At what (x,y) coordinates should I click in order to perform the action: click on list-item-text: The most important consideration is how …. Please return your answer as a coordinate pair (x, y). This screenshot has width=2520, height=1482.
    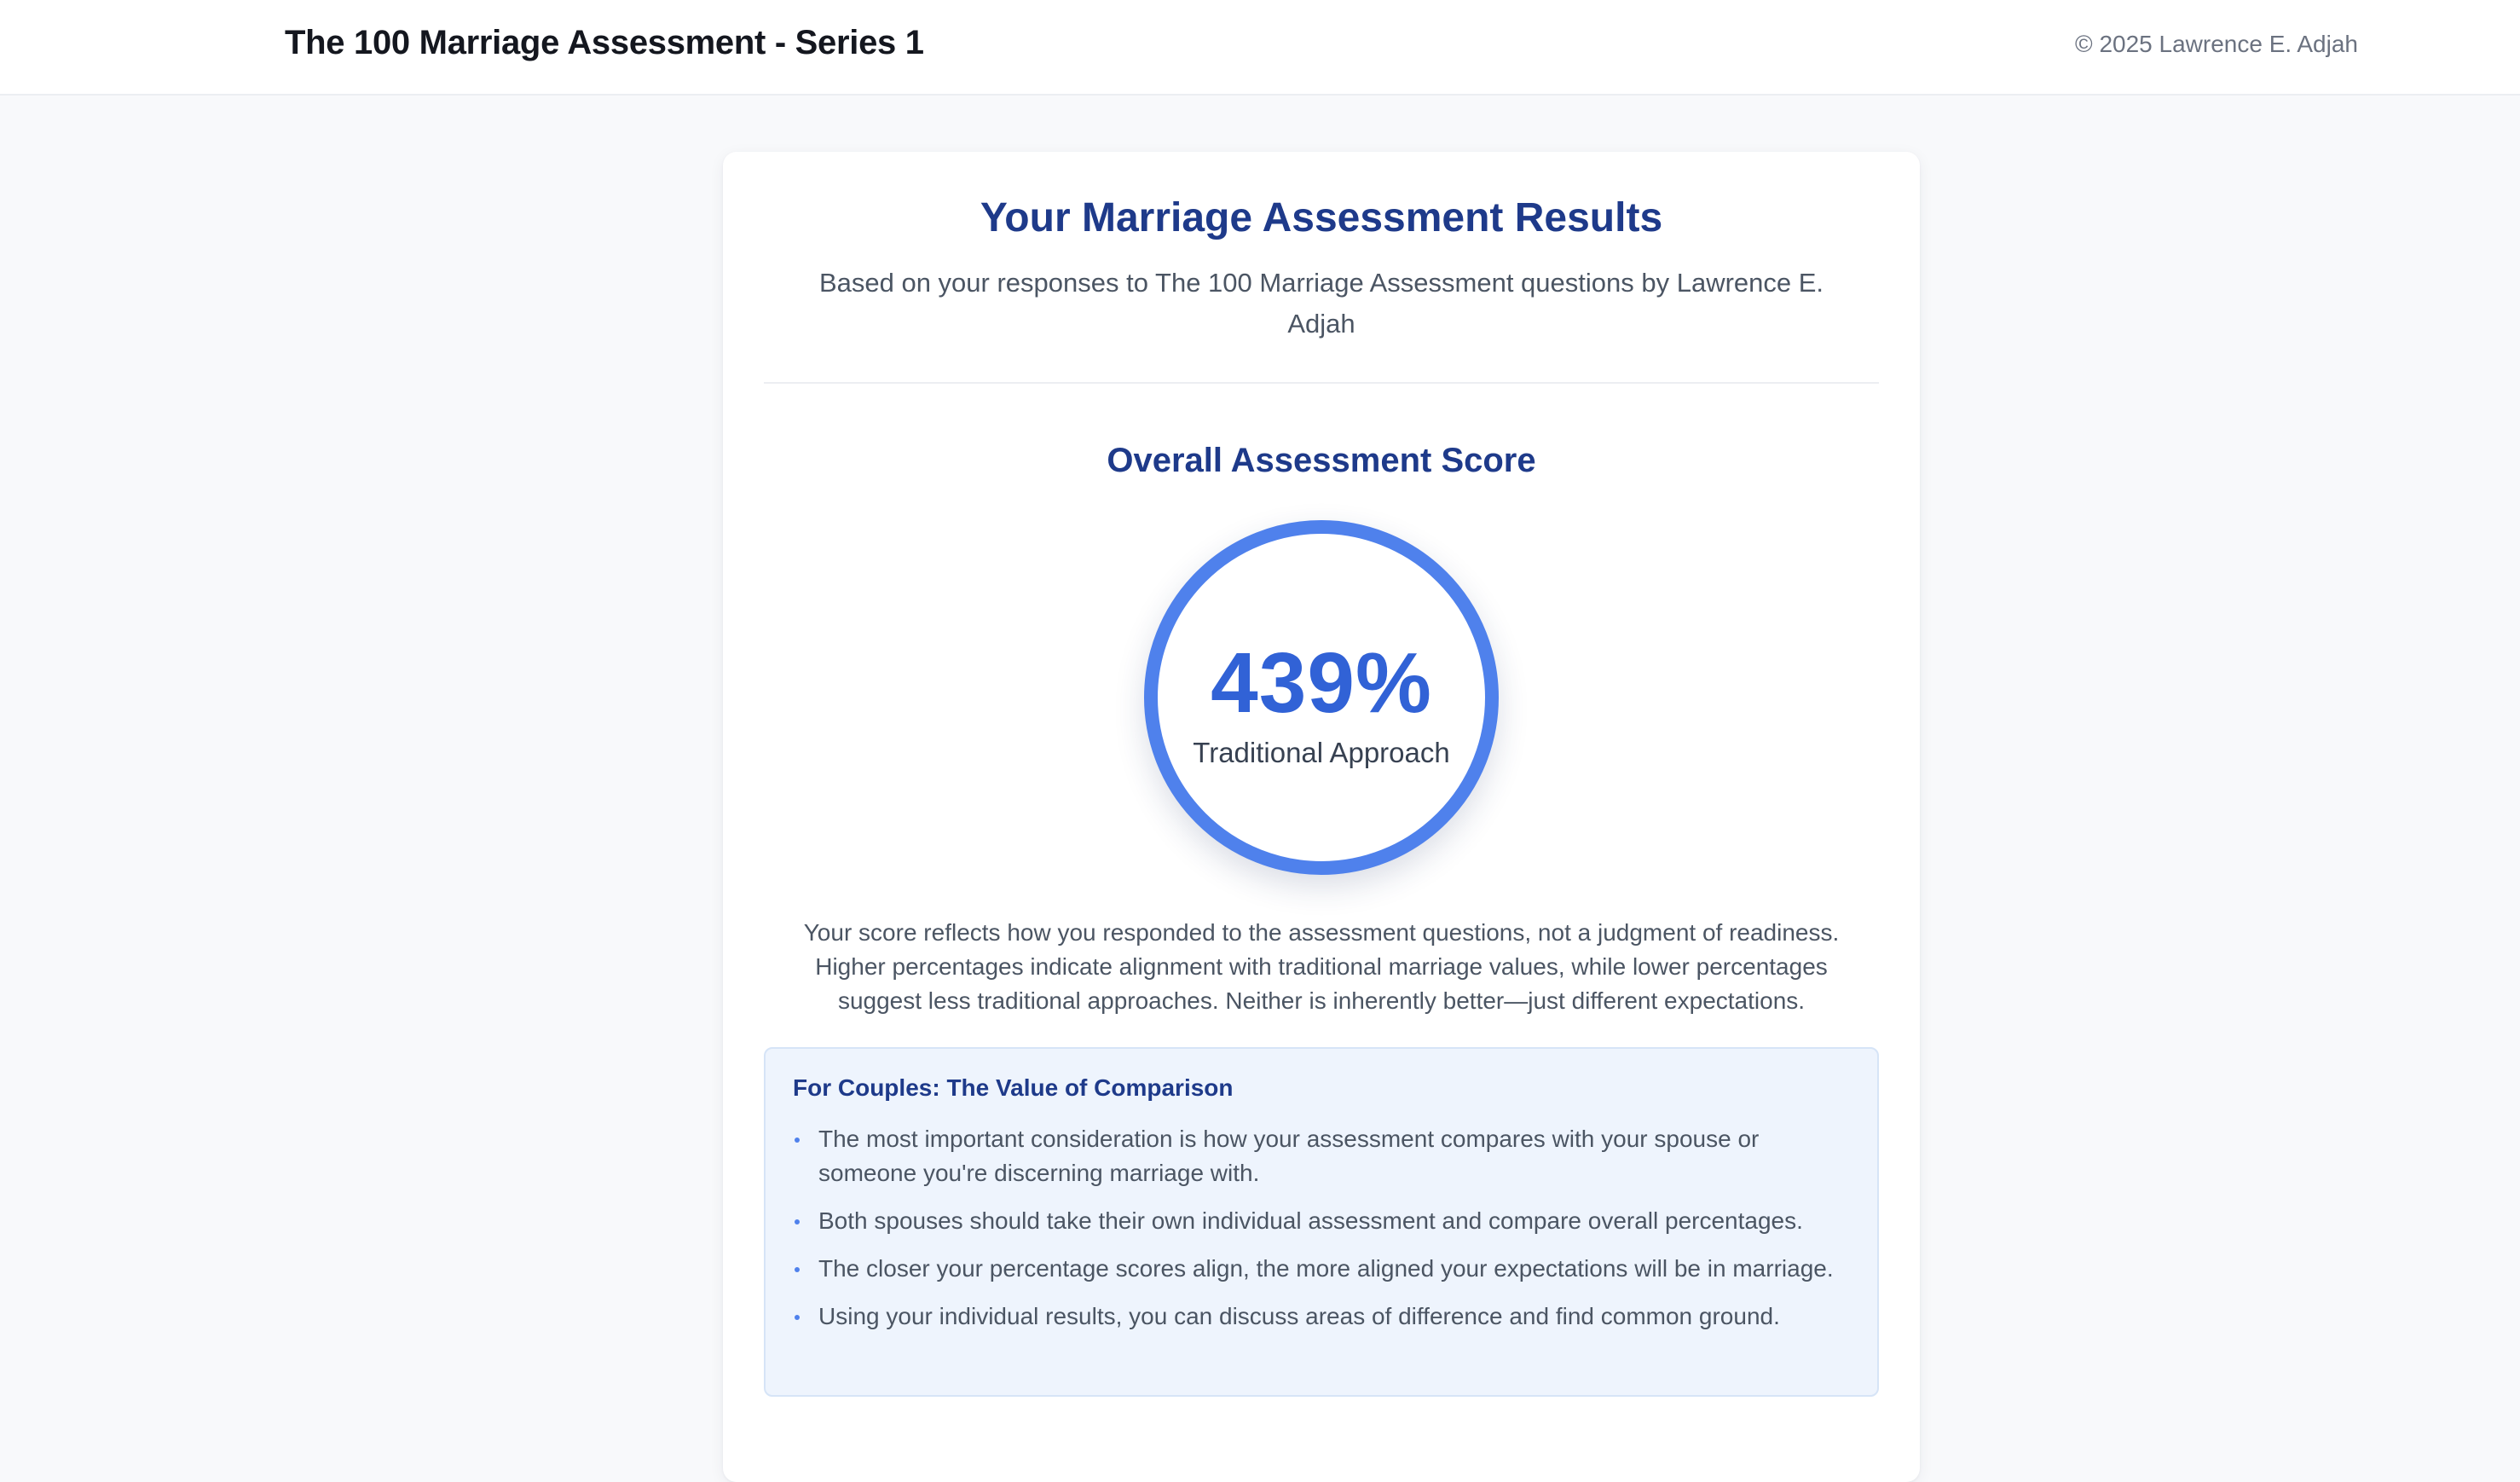
    Looking at the image, I should click on (1289, 1156).